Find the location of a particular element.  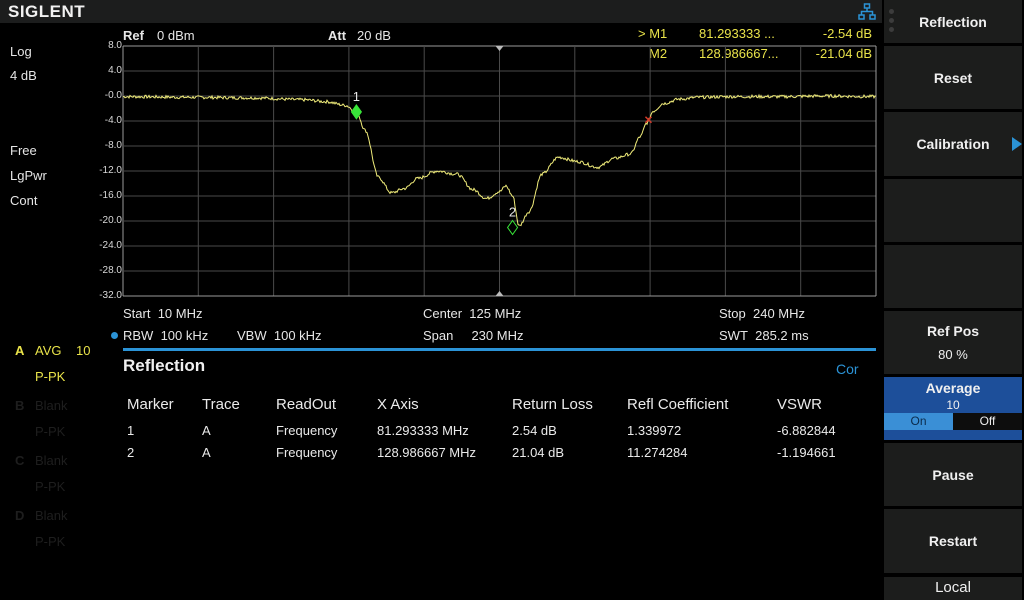

restart-label: Restart is located at coordinates (953, 541).